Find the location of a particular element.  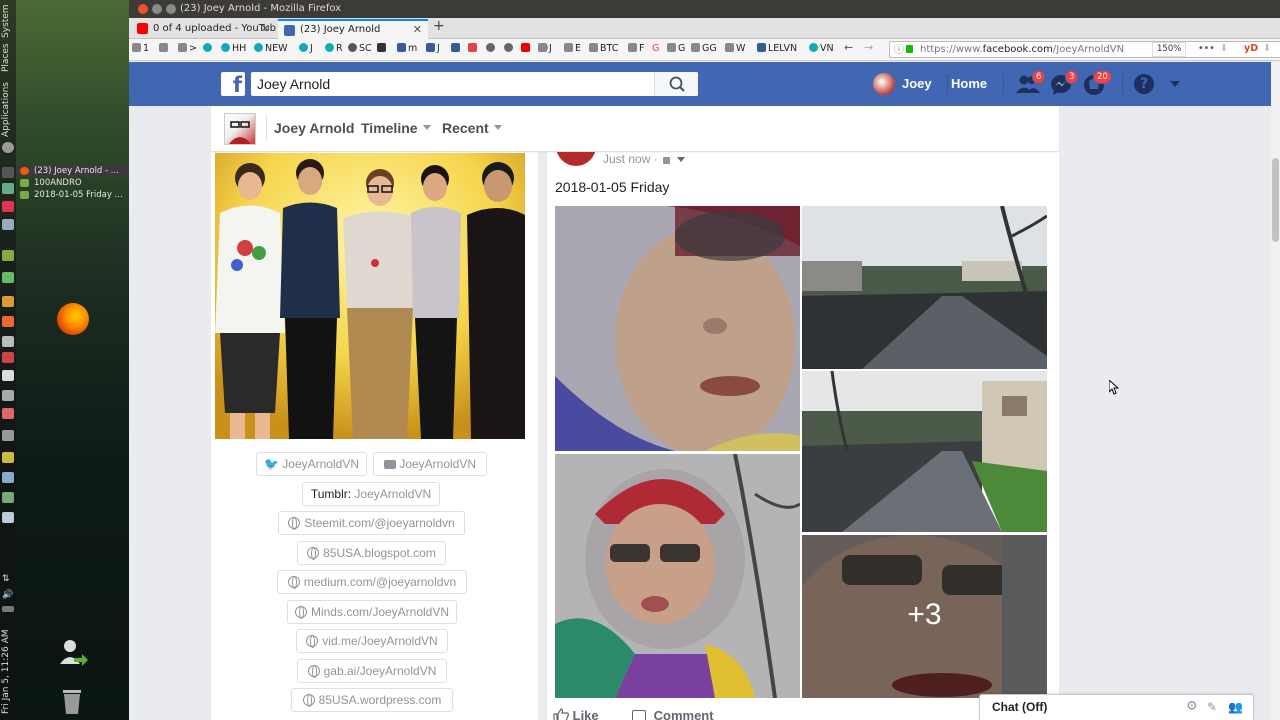

clock: Fri Jan 5, 11:26 AM is located at coordinates (6, 672).